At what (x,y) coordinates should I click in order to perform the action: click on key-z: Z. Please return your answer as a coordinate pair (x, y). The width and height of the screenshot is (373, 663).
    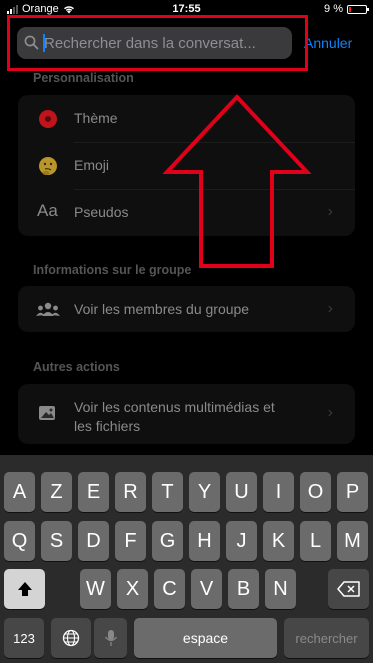
    Looking at the image, I should click on (56, 492).